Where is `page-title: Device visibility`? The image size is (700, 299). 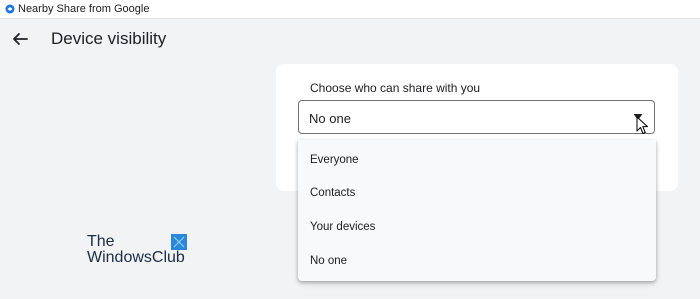
page-title: Device visibility is located at coordinates (109, 38).